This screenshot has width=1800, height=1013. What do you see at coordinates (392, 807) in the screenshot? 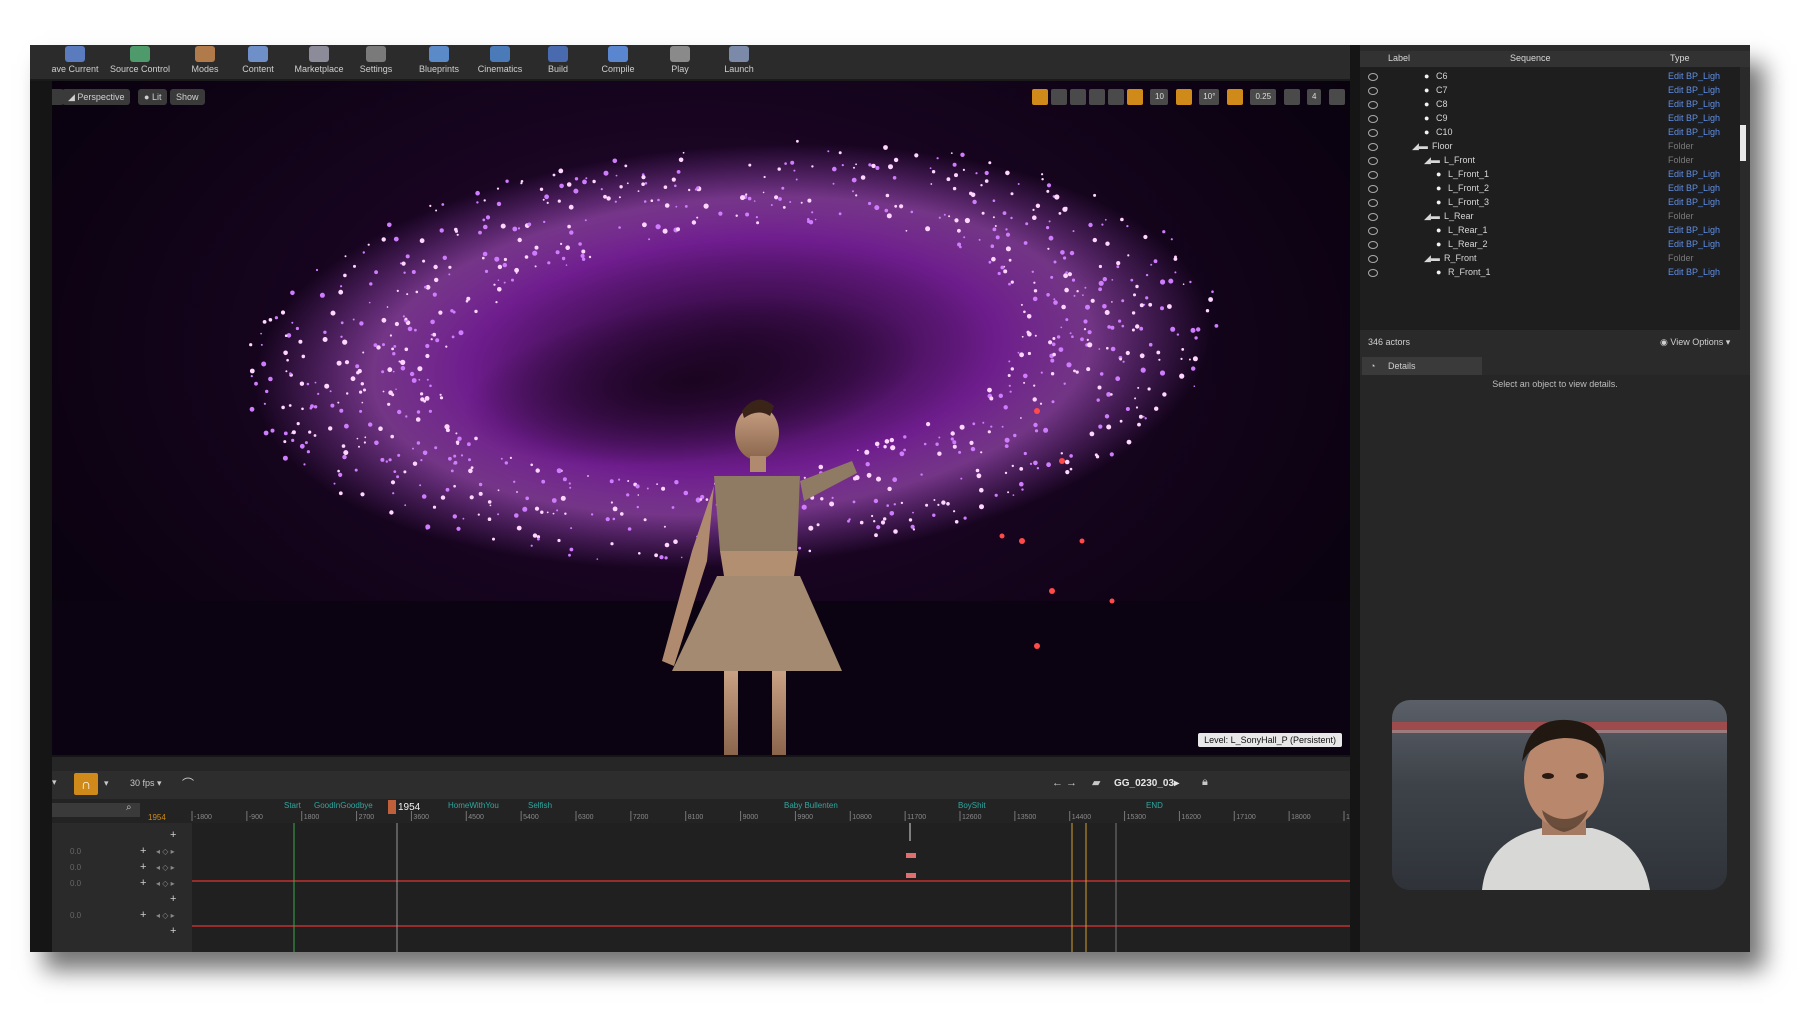
I see `playhead` at bounding box center [392, 807].